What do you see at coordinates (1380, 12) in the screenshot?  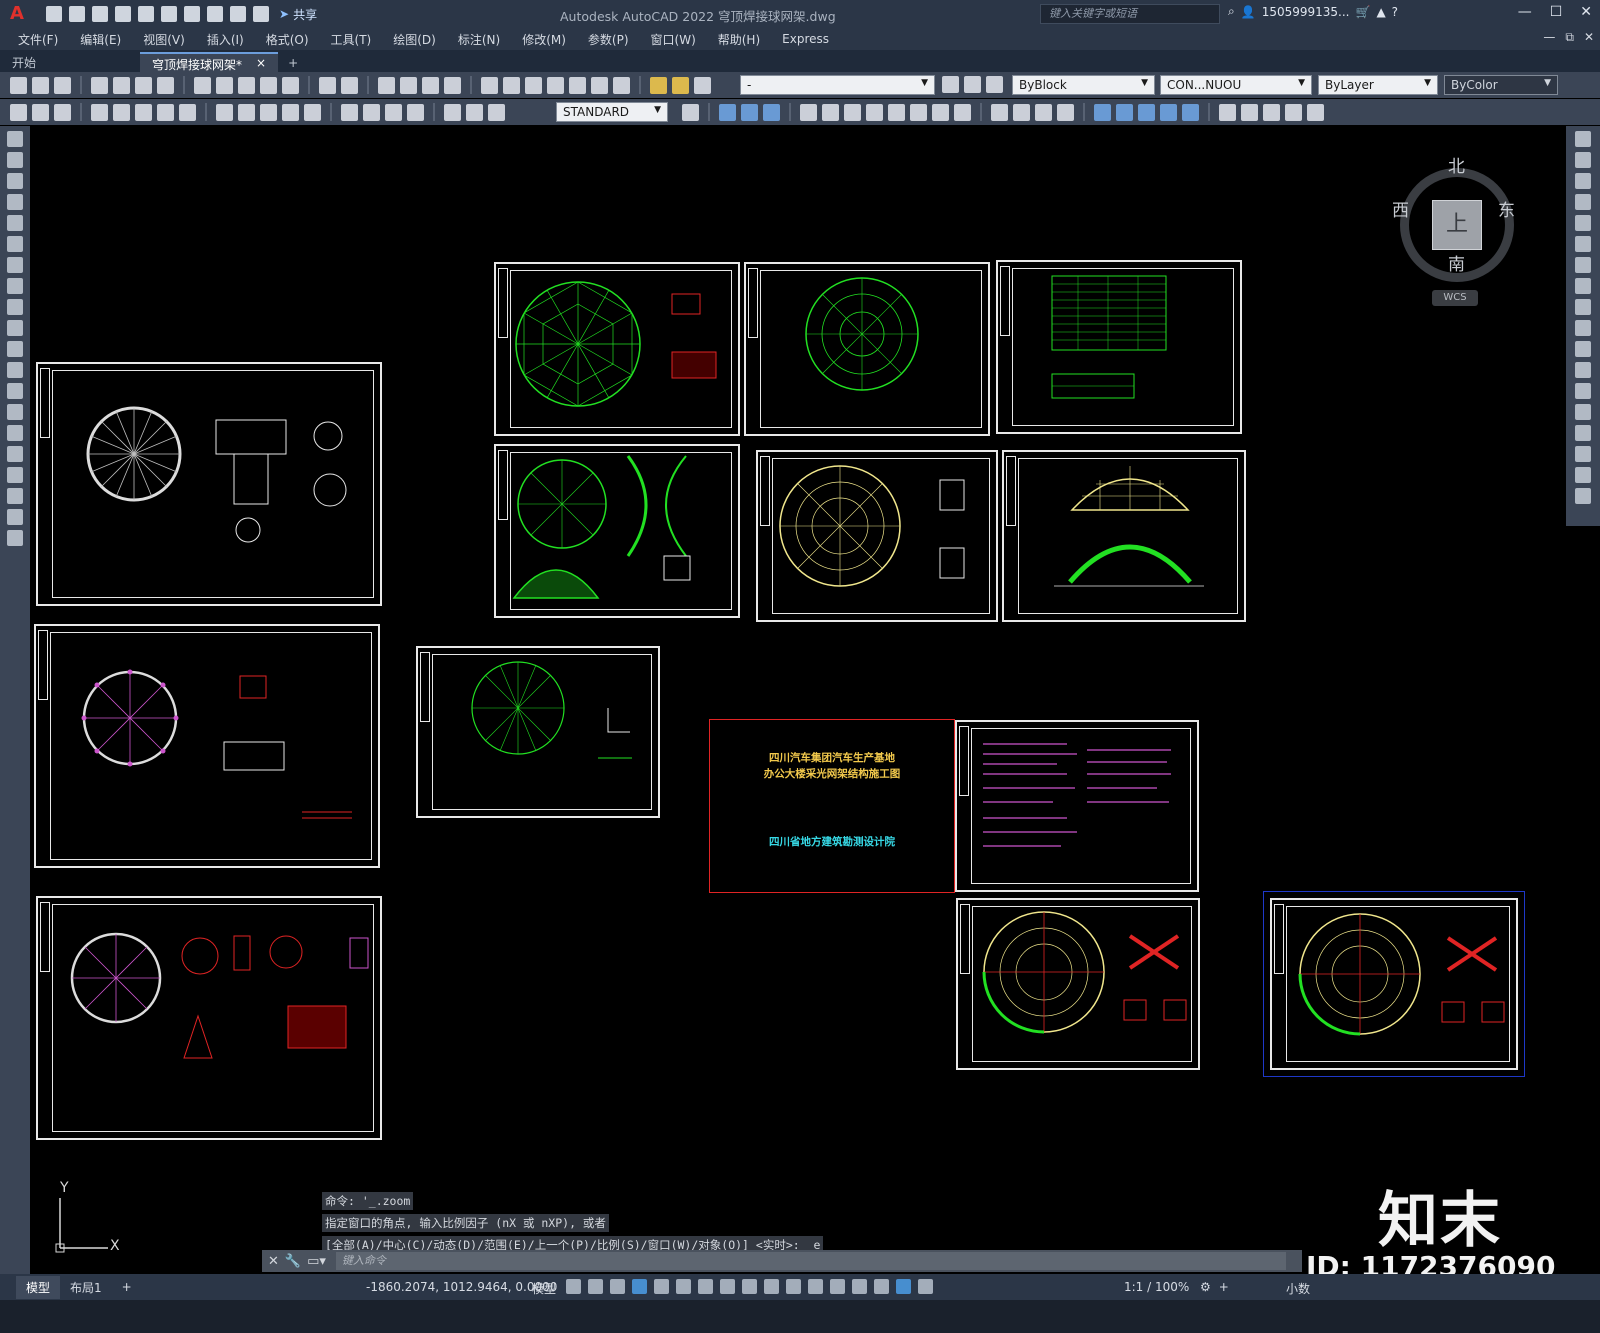 I see `autodesk-a360-icon: ▲` at bounding box center [1380, 12].